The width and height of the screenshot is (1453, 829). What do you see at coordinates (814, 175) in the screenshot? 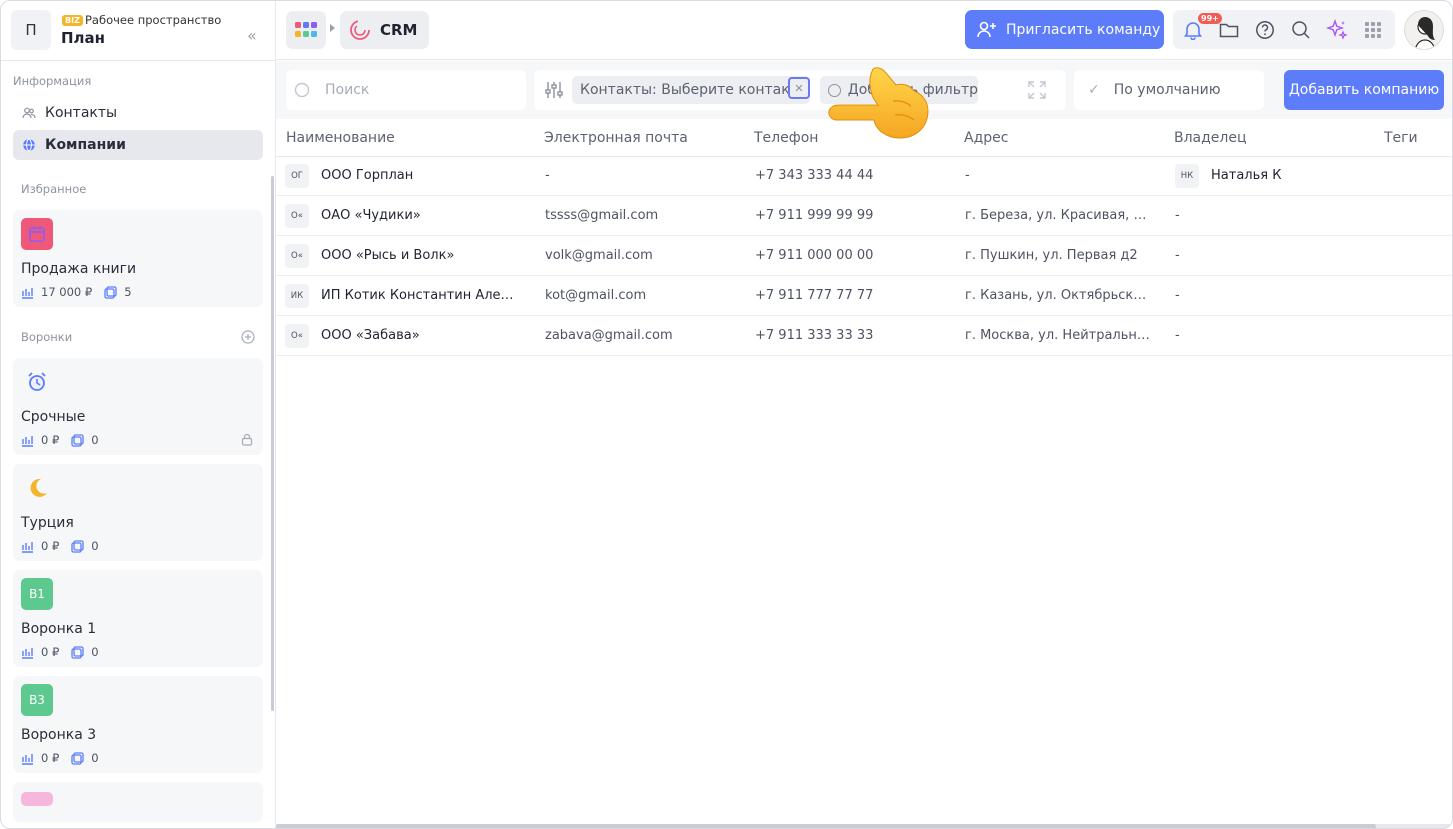
I see `company-phone: +7 343 333 44 44` at bounding box center [814, 175].